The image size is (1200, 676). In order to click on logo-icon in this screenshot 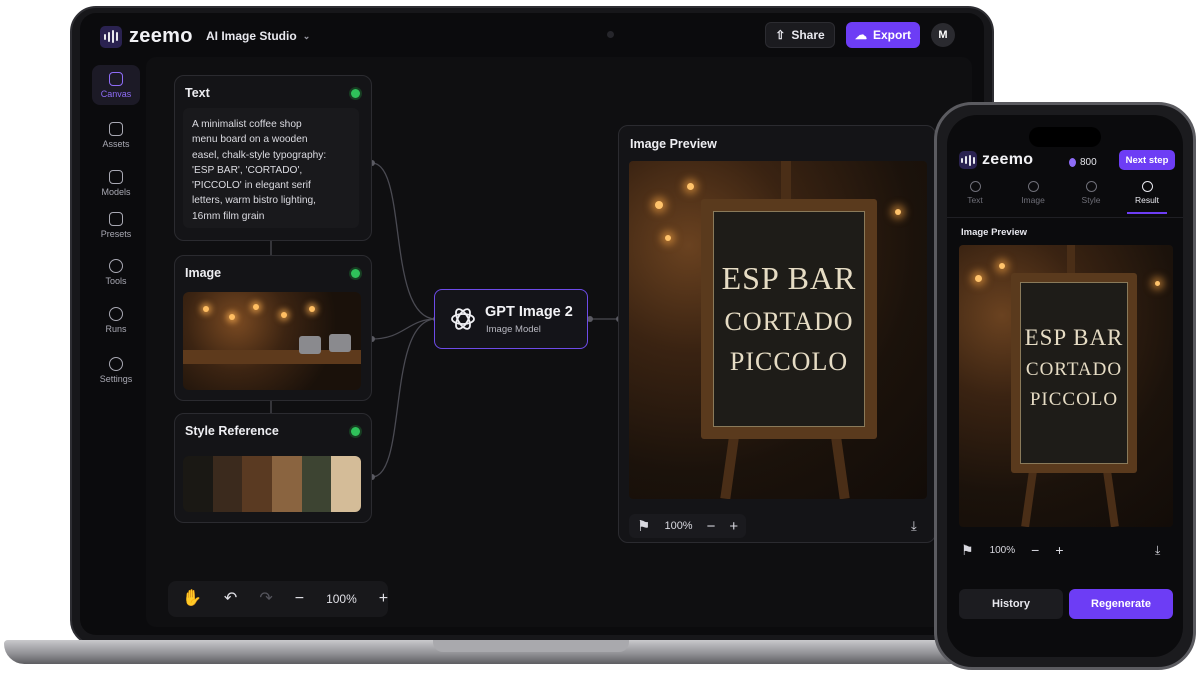, I will do `click(111, 36)`.